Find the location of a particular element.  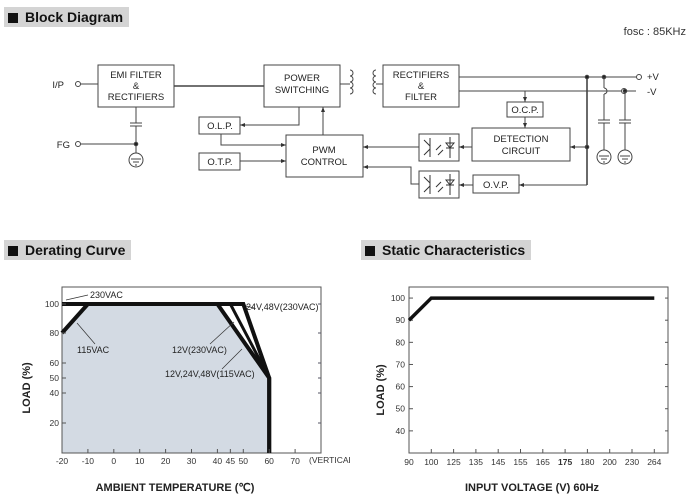

x-tick-label: 90 is located at coordinates (409, 462).